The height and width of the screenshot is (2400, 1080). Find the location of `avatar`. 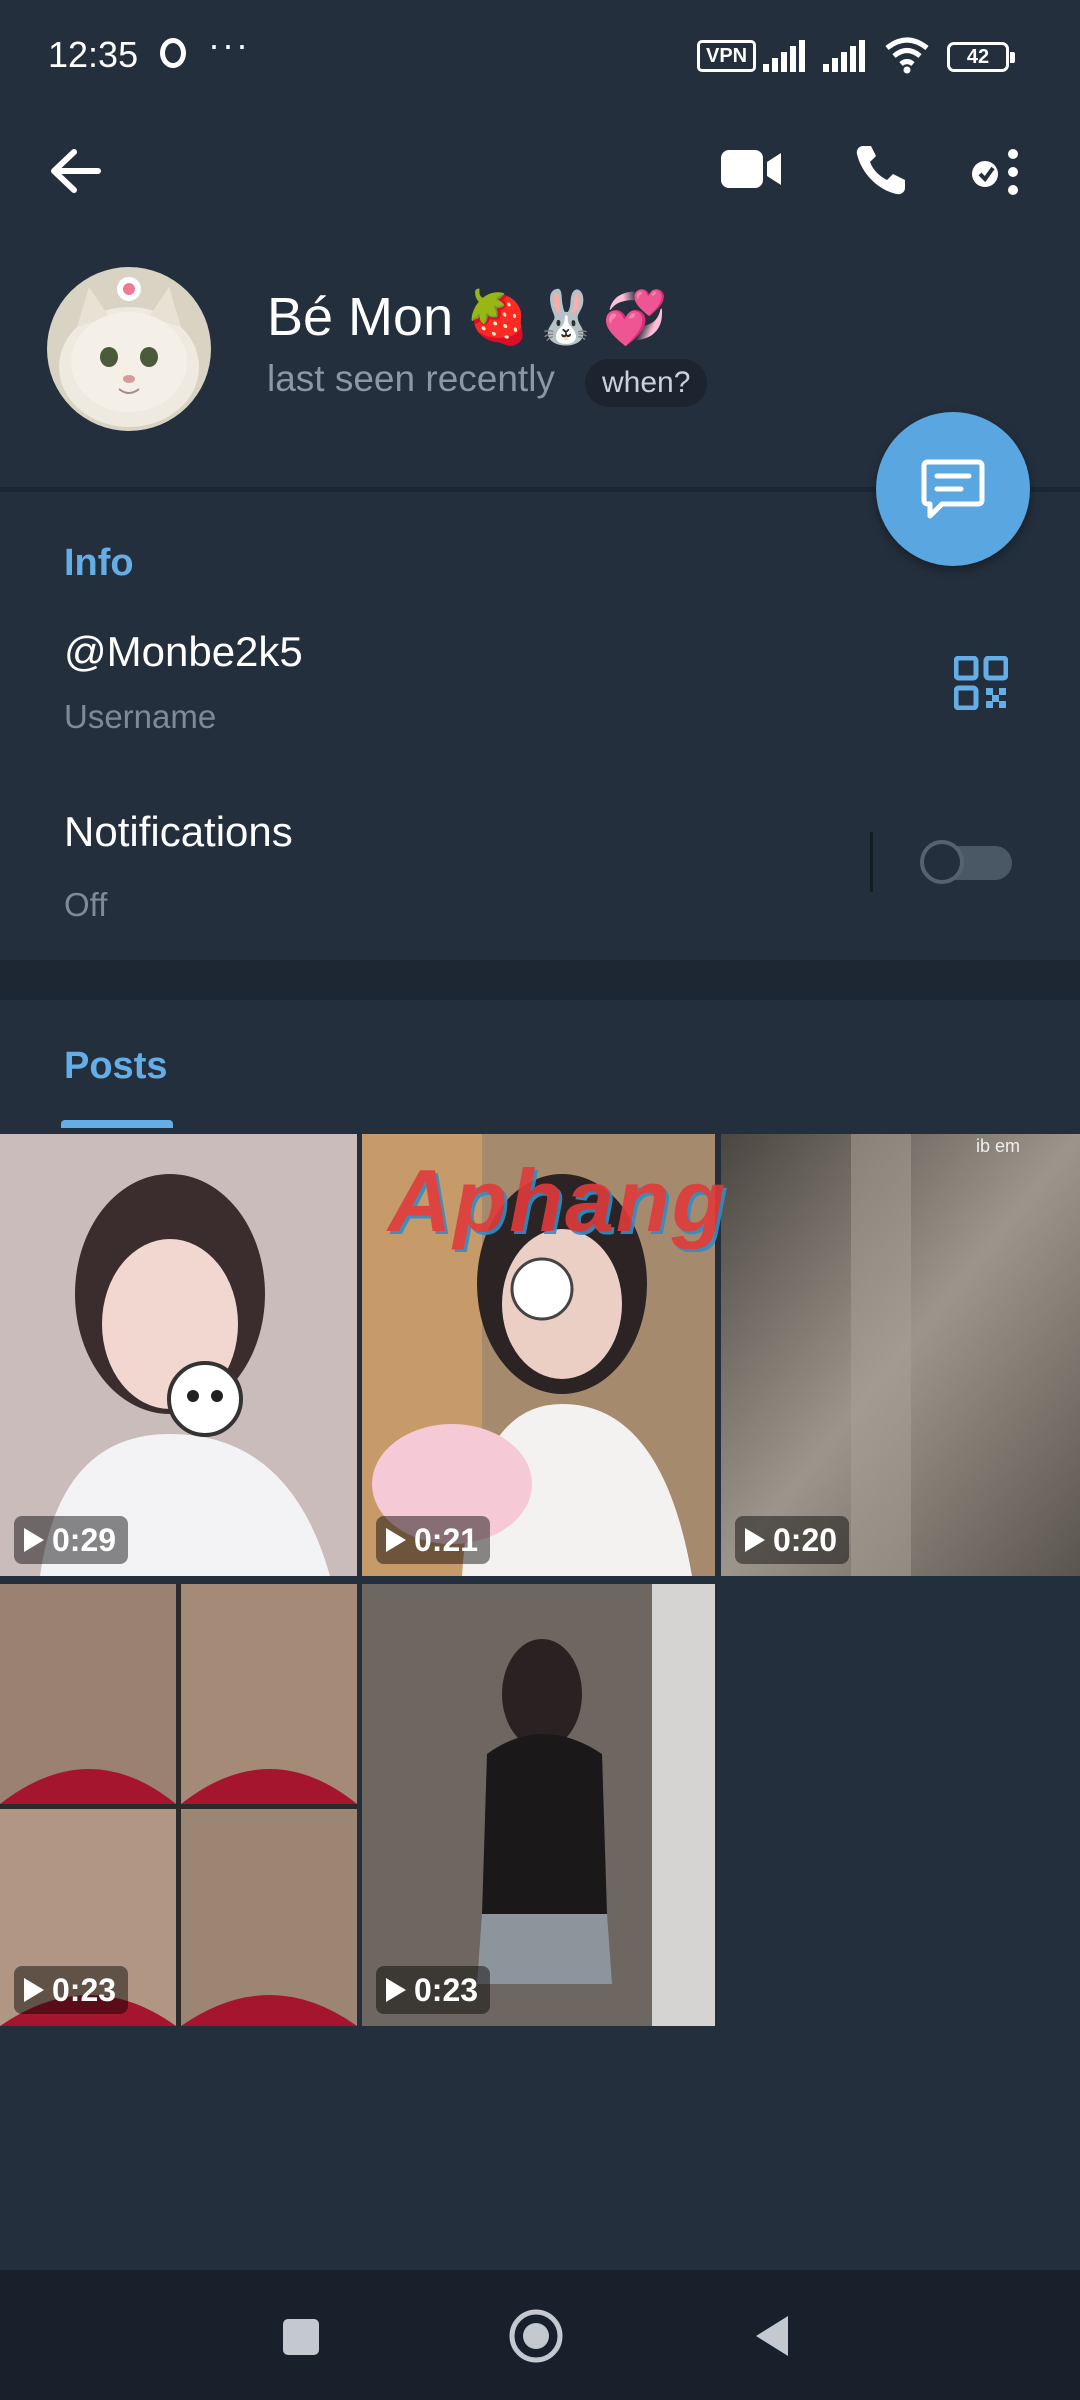

avatar is located at coordinates (129, 349).